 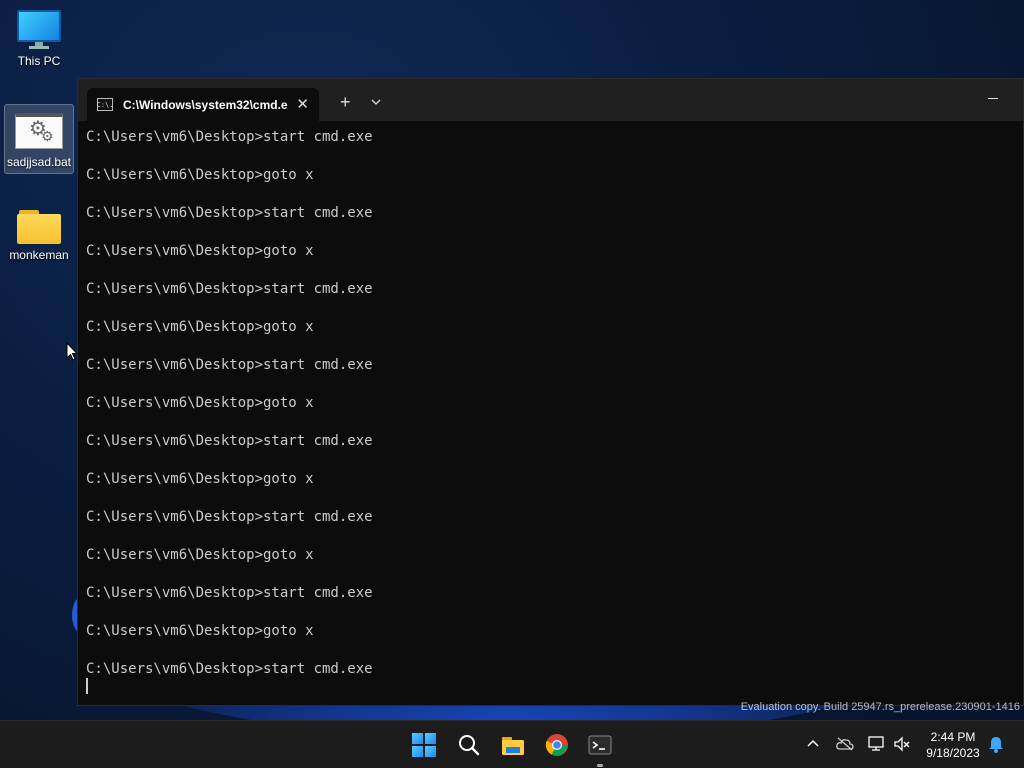 I want to click on batch-file-icon: ⚙ ⚙, so click(x=39, y=131).